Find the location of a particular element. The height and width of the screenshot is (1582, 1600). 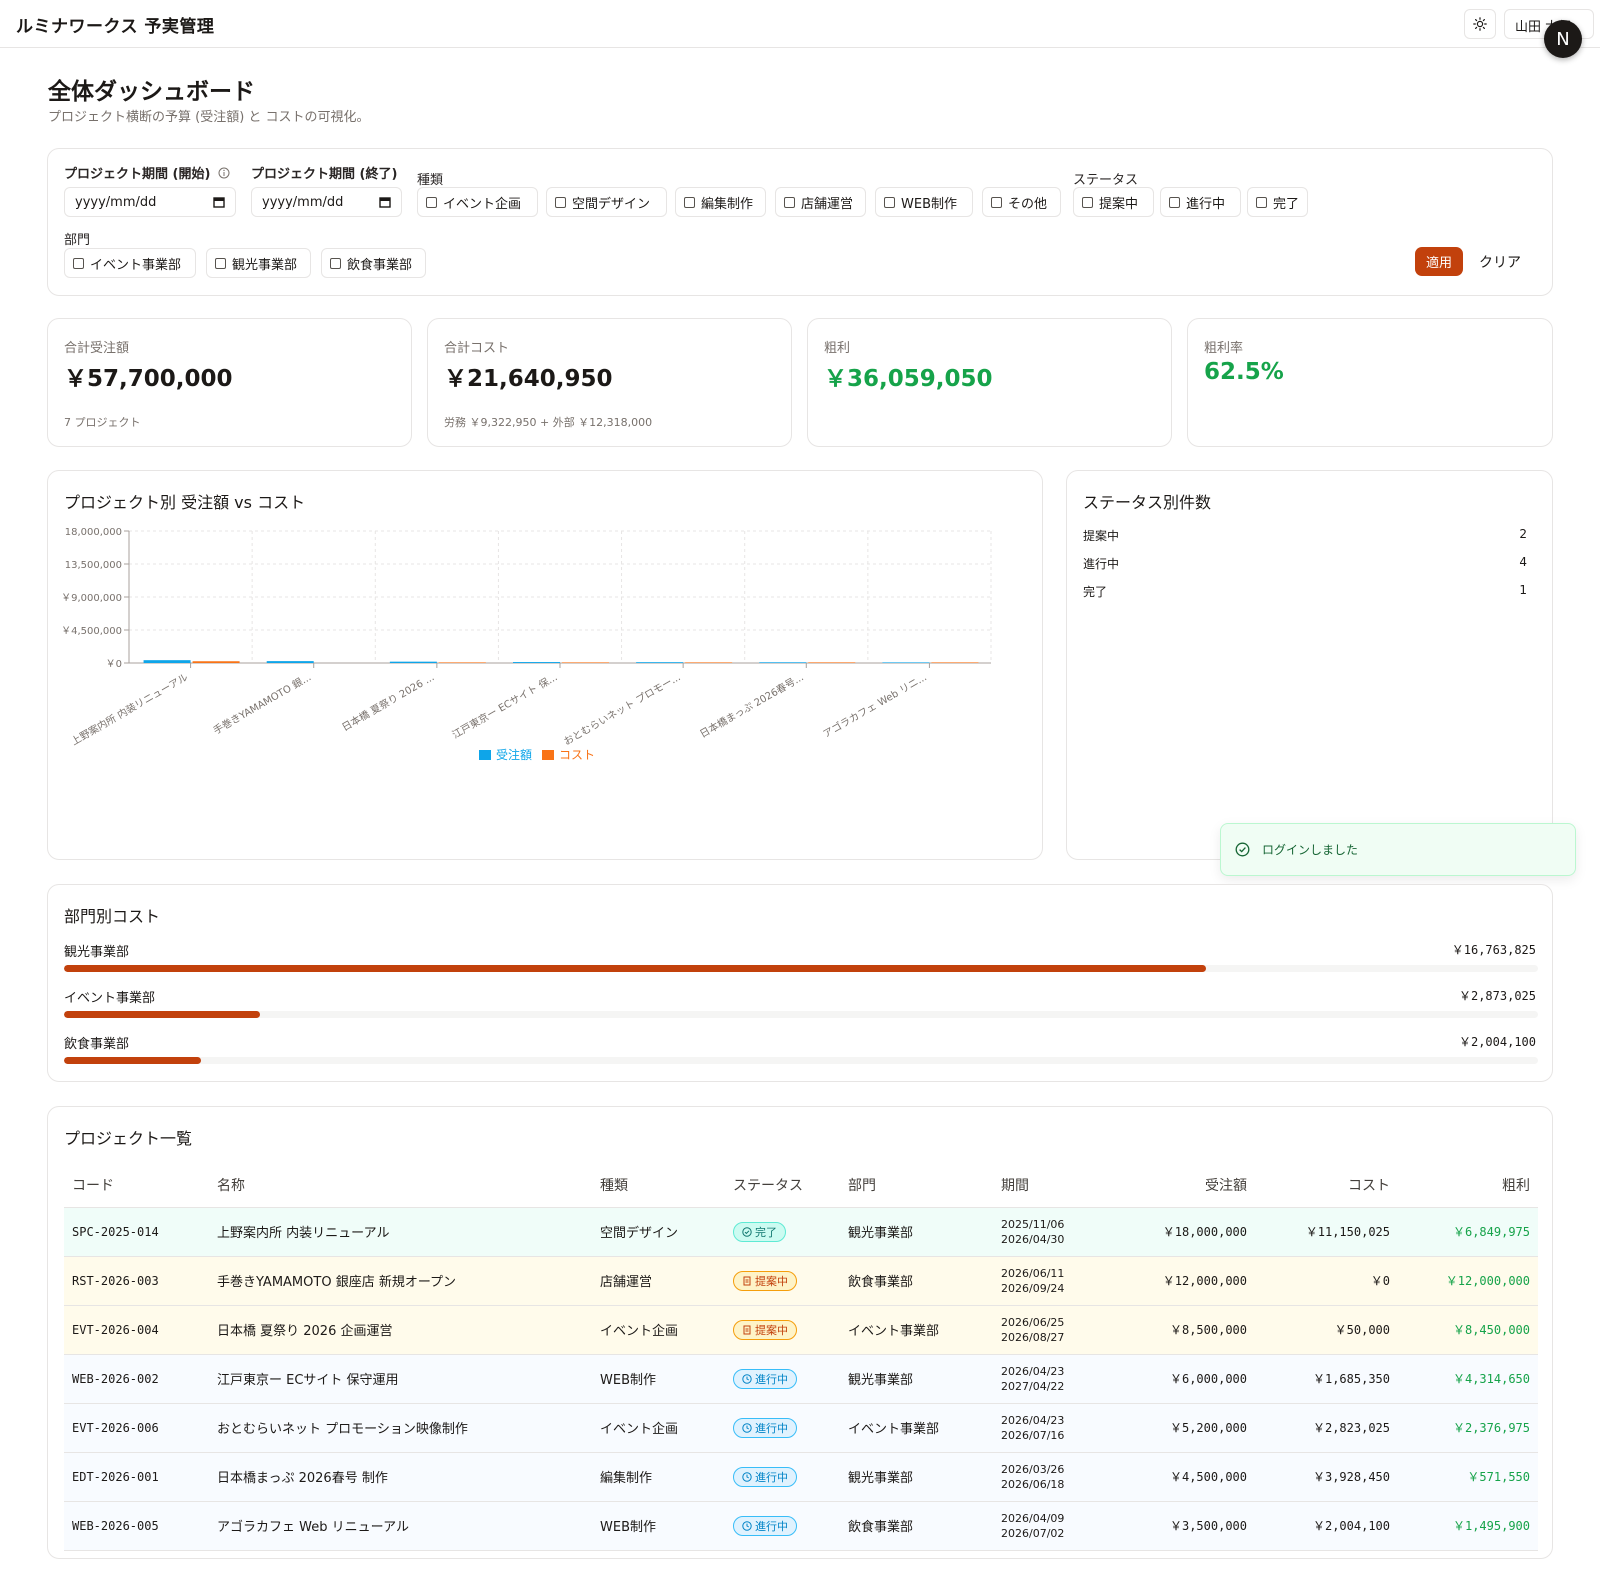

status-badge: 完了 is located at coordinates (759, 1231).